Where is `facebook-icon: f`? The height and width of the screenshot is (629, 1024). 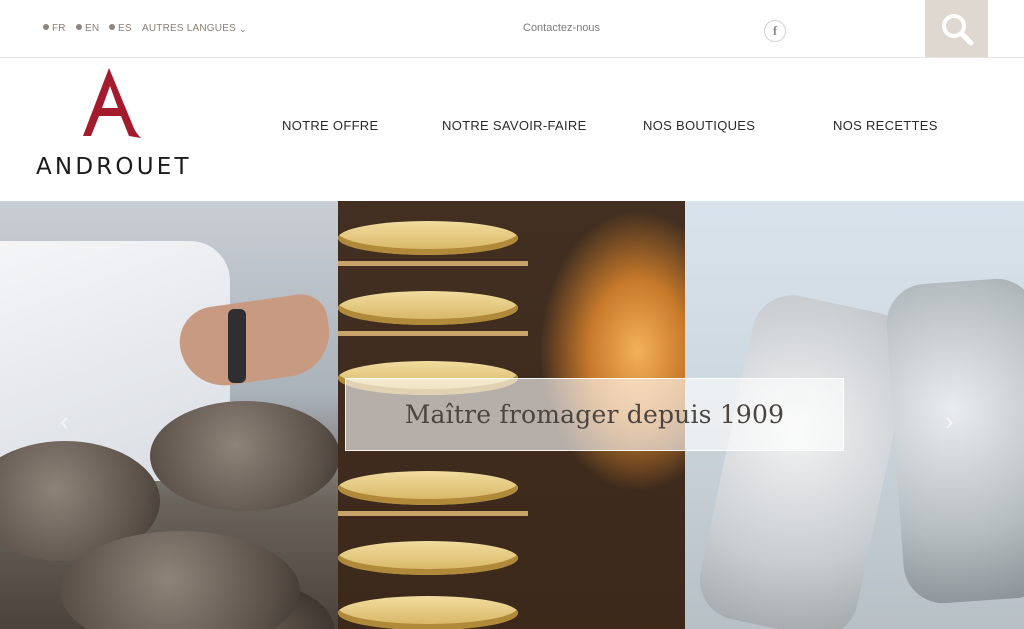 facebook-icon: f is located at coordinates (775, 30).